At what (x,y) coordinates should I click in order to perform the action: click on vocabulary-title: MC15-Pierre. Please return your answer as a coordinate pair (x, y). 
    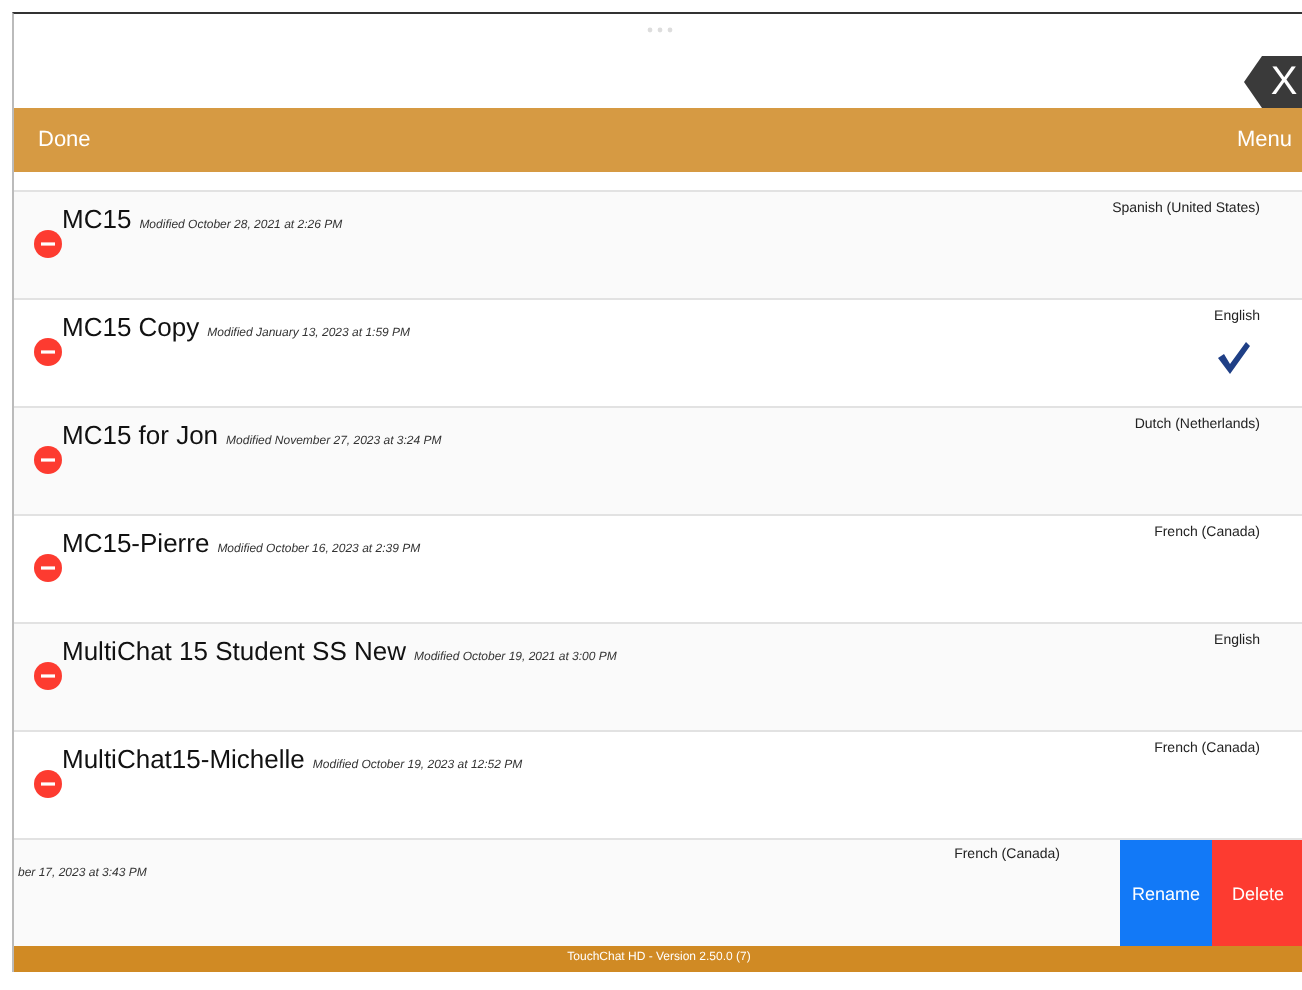
    Looking at the image, I should click on (136, 543).